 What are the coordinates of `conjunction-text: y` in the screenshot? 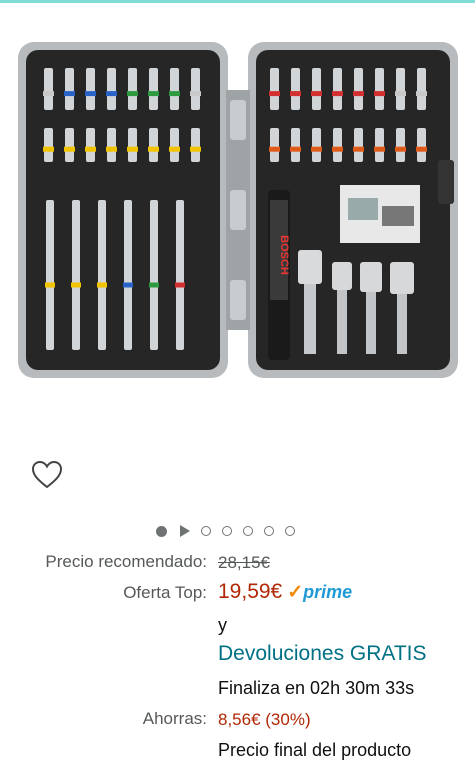 It's located at (222, 625).